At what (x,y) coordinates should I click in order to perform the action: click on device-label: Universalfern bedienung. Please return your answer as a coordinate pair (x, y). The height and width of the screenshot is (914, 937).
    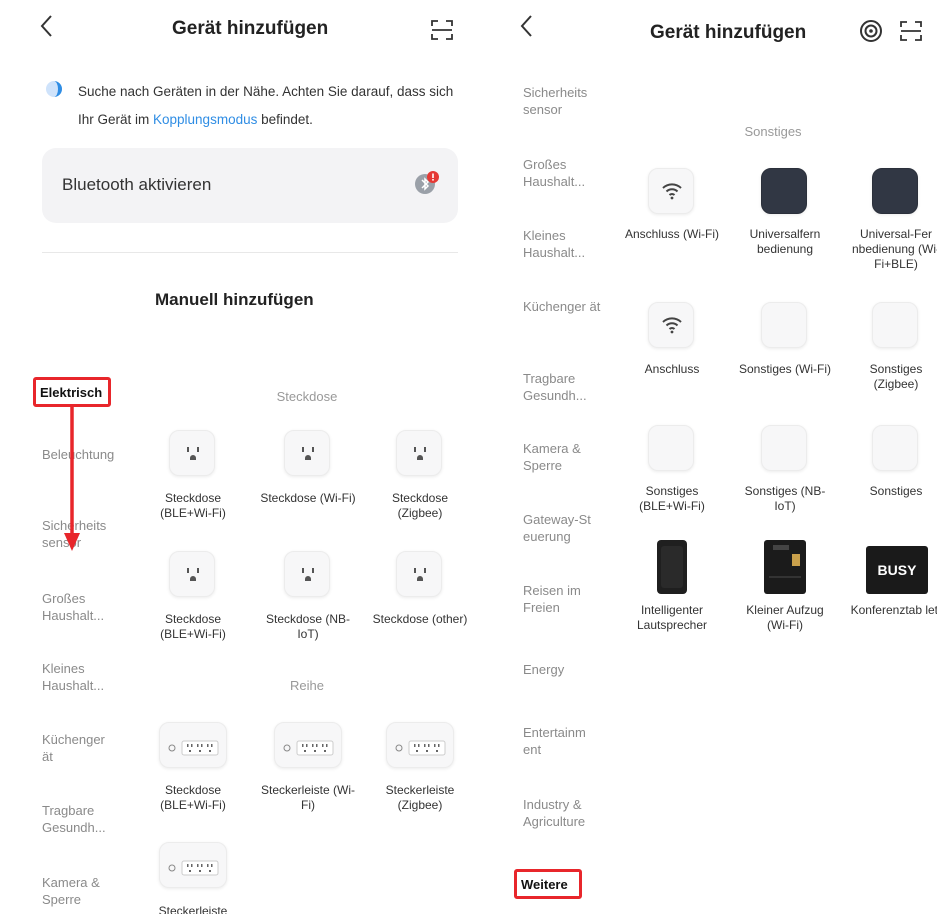
    Looking at the image, I should click on (785, 241).